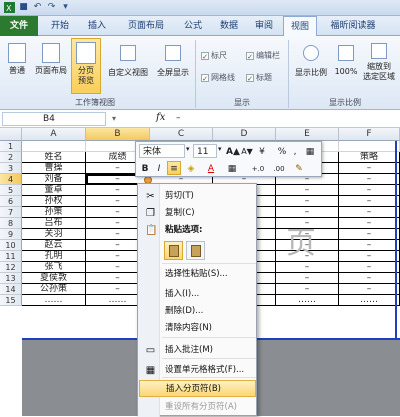 Image resolution: width=400 pixels, height=417 pixels. What do you see at coordinates (54, 289) in the screenshot?
I see `cell-a14: 公孙策` at bounding box center [54, 289].